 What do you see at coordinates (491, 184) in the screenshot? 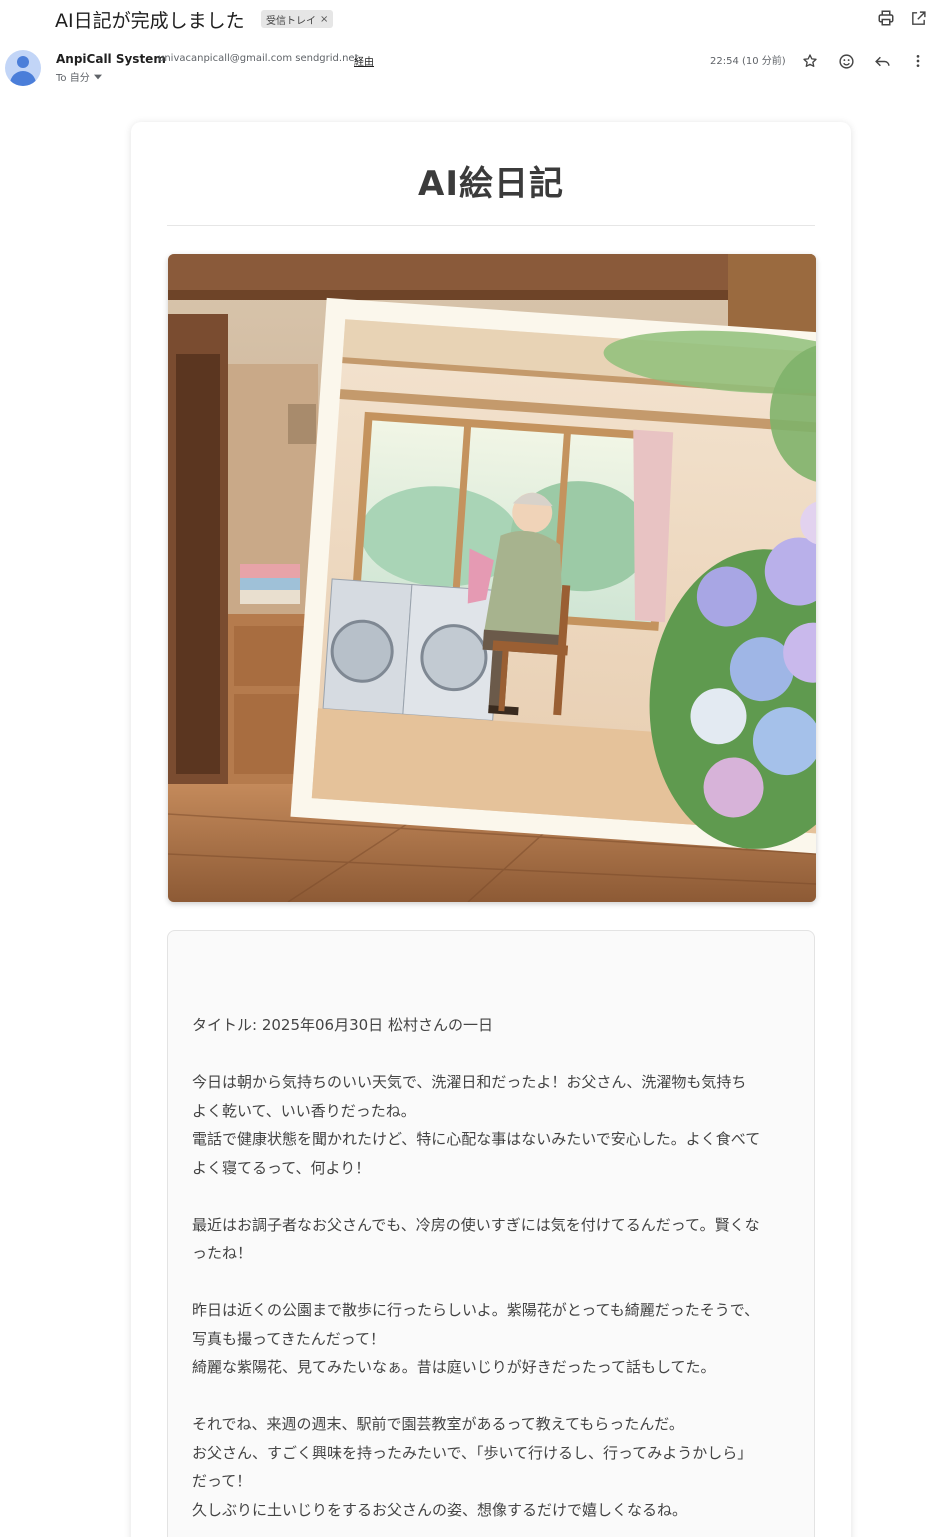
I see `diary-heading: AI絵日記` at bounding box center [491, 184].